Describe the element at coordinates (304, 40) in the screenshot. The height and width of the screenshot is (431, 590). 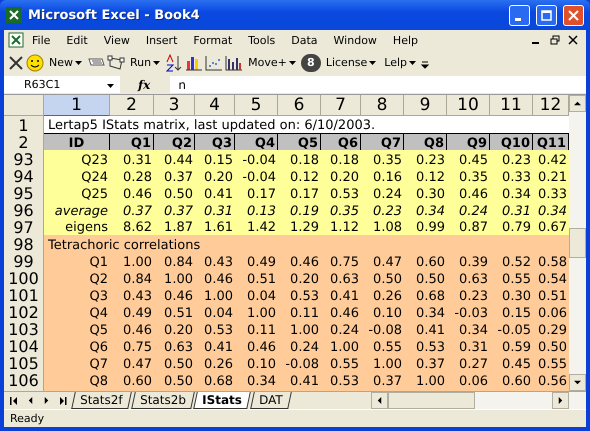
I see `menu-item: Data` at that location.